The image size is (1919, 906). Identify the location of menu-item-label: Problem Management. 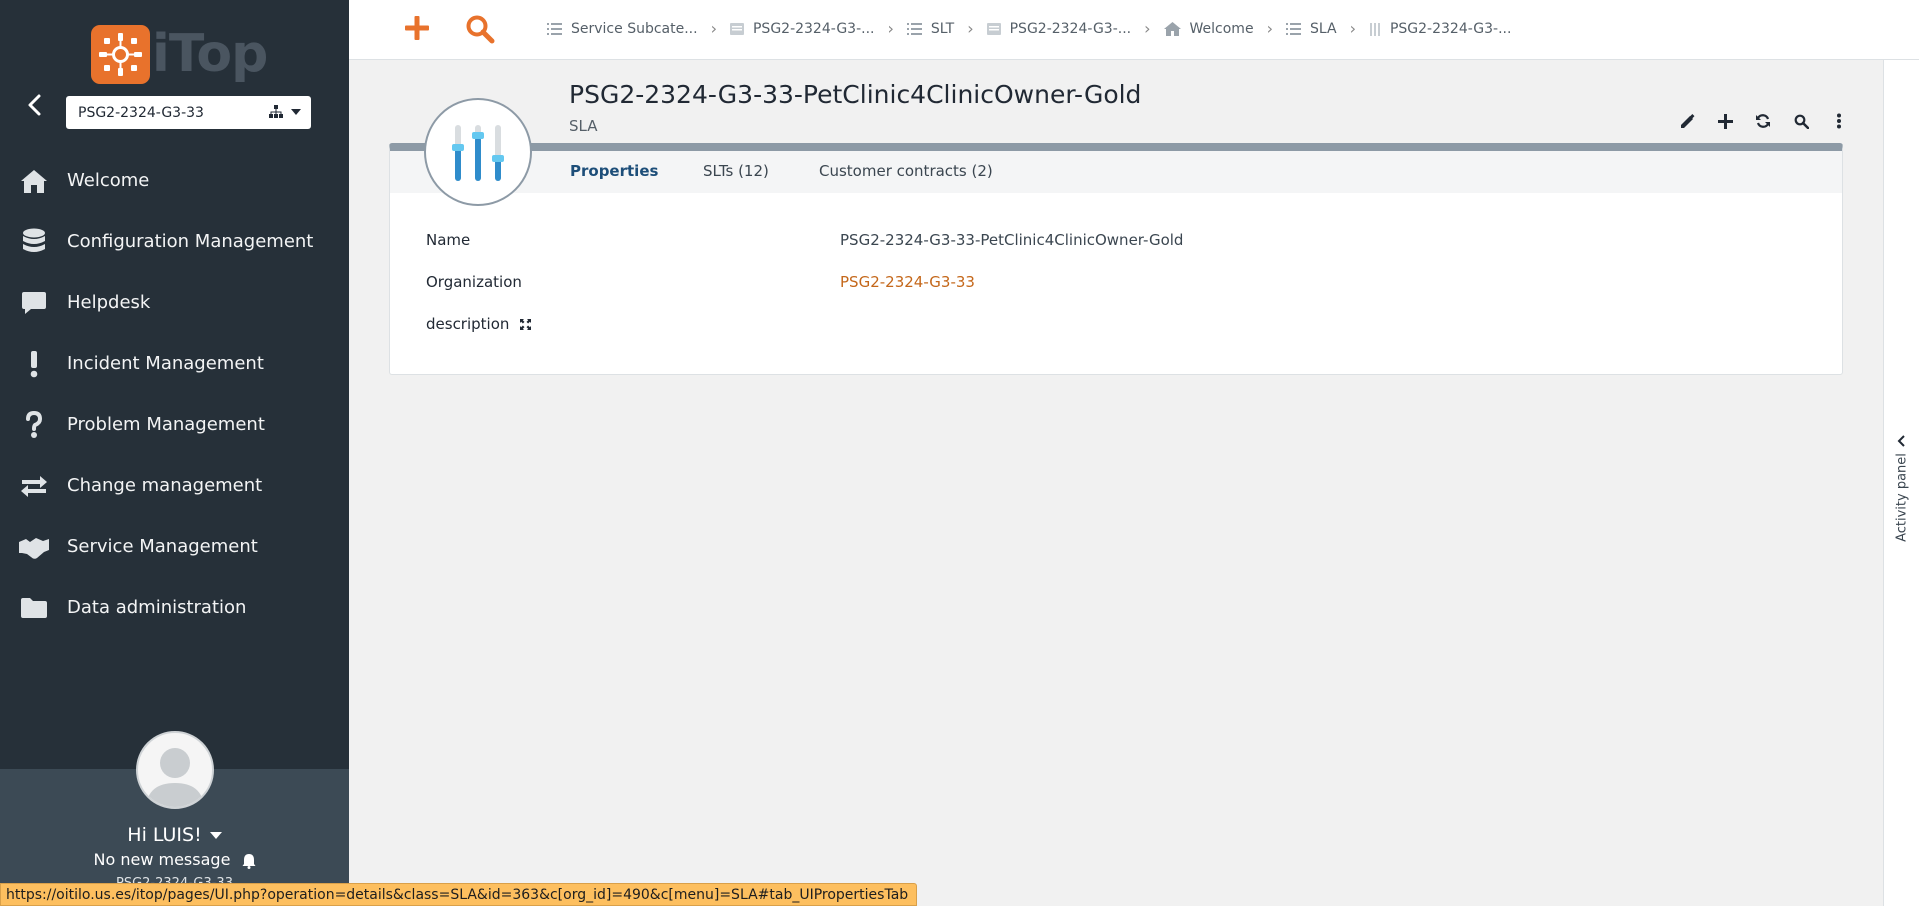
(166, 424).